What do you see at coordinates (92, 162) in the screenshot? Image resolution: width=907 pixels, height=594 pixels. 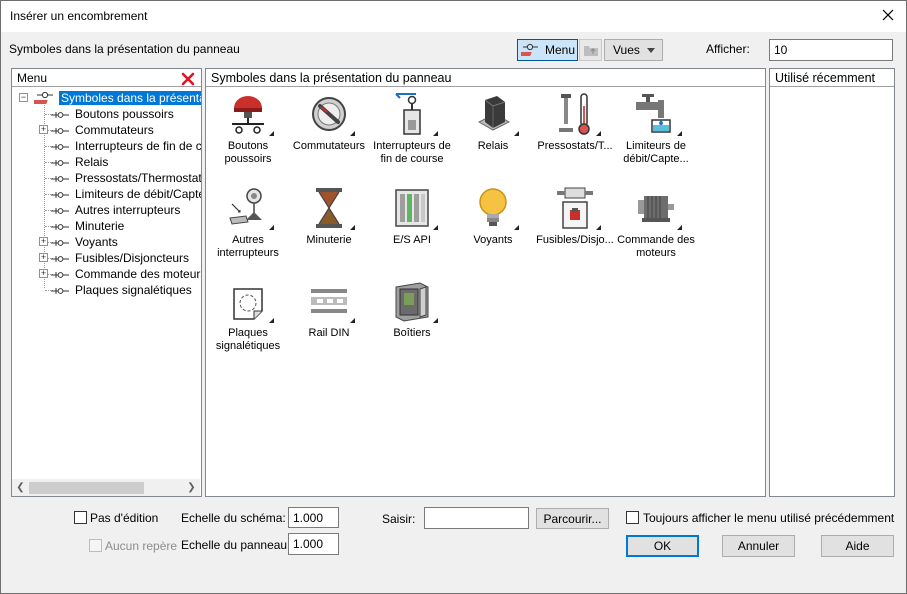 I see `tree-item-label: Relais` at bounding box center [92, 162].